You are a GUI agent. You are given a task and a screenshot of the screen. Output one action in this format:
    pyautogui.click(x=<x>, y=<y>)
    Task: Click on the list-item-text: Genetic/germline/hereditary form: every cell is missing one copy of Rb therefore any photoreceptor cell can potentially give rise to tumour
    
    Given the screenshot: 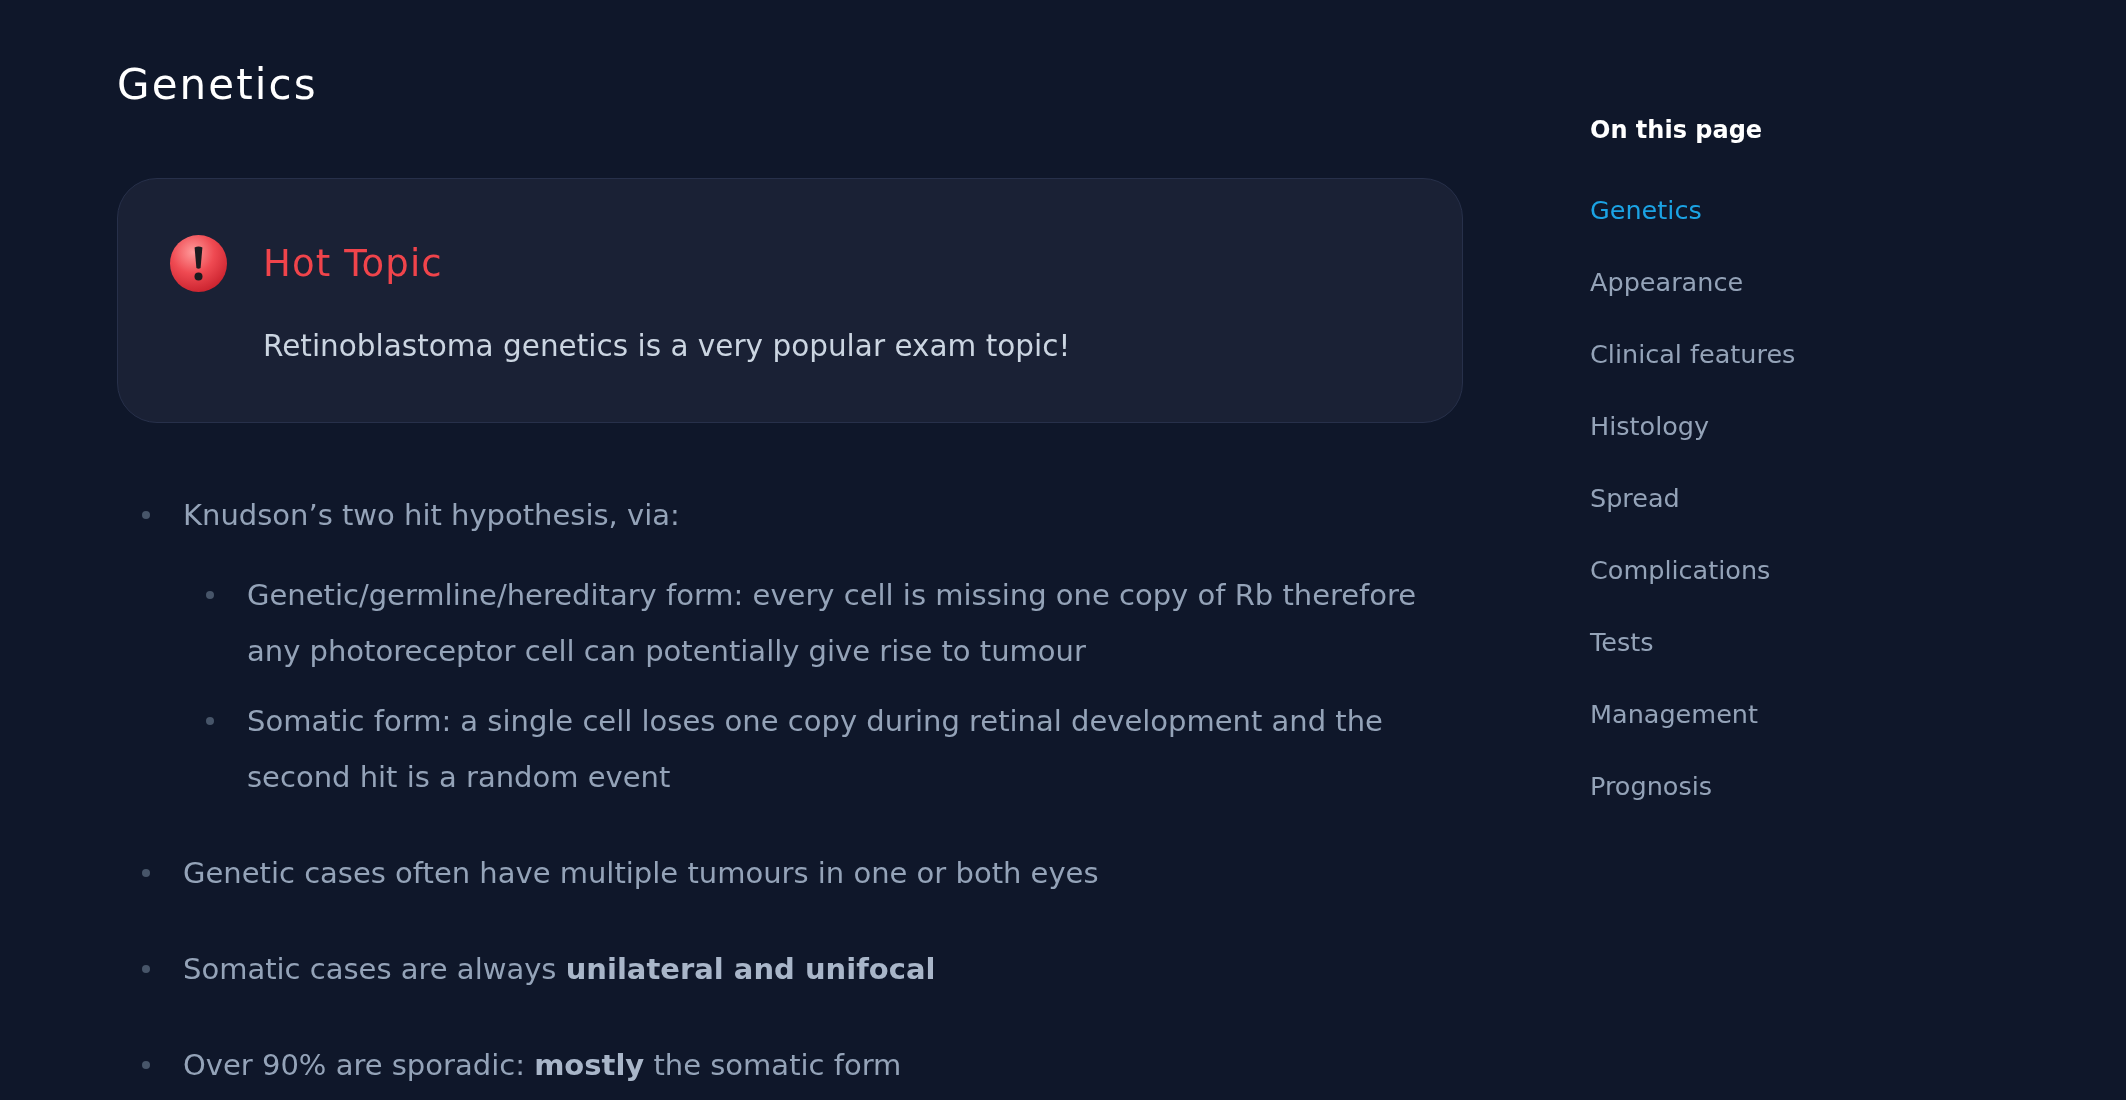 What is the action you would take?
    pyautogui.click(x=832, y=623)
    